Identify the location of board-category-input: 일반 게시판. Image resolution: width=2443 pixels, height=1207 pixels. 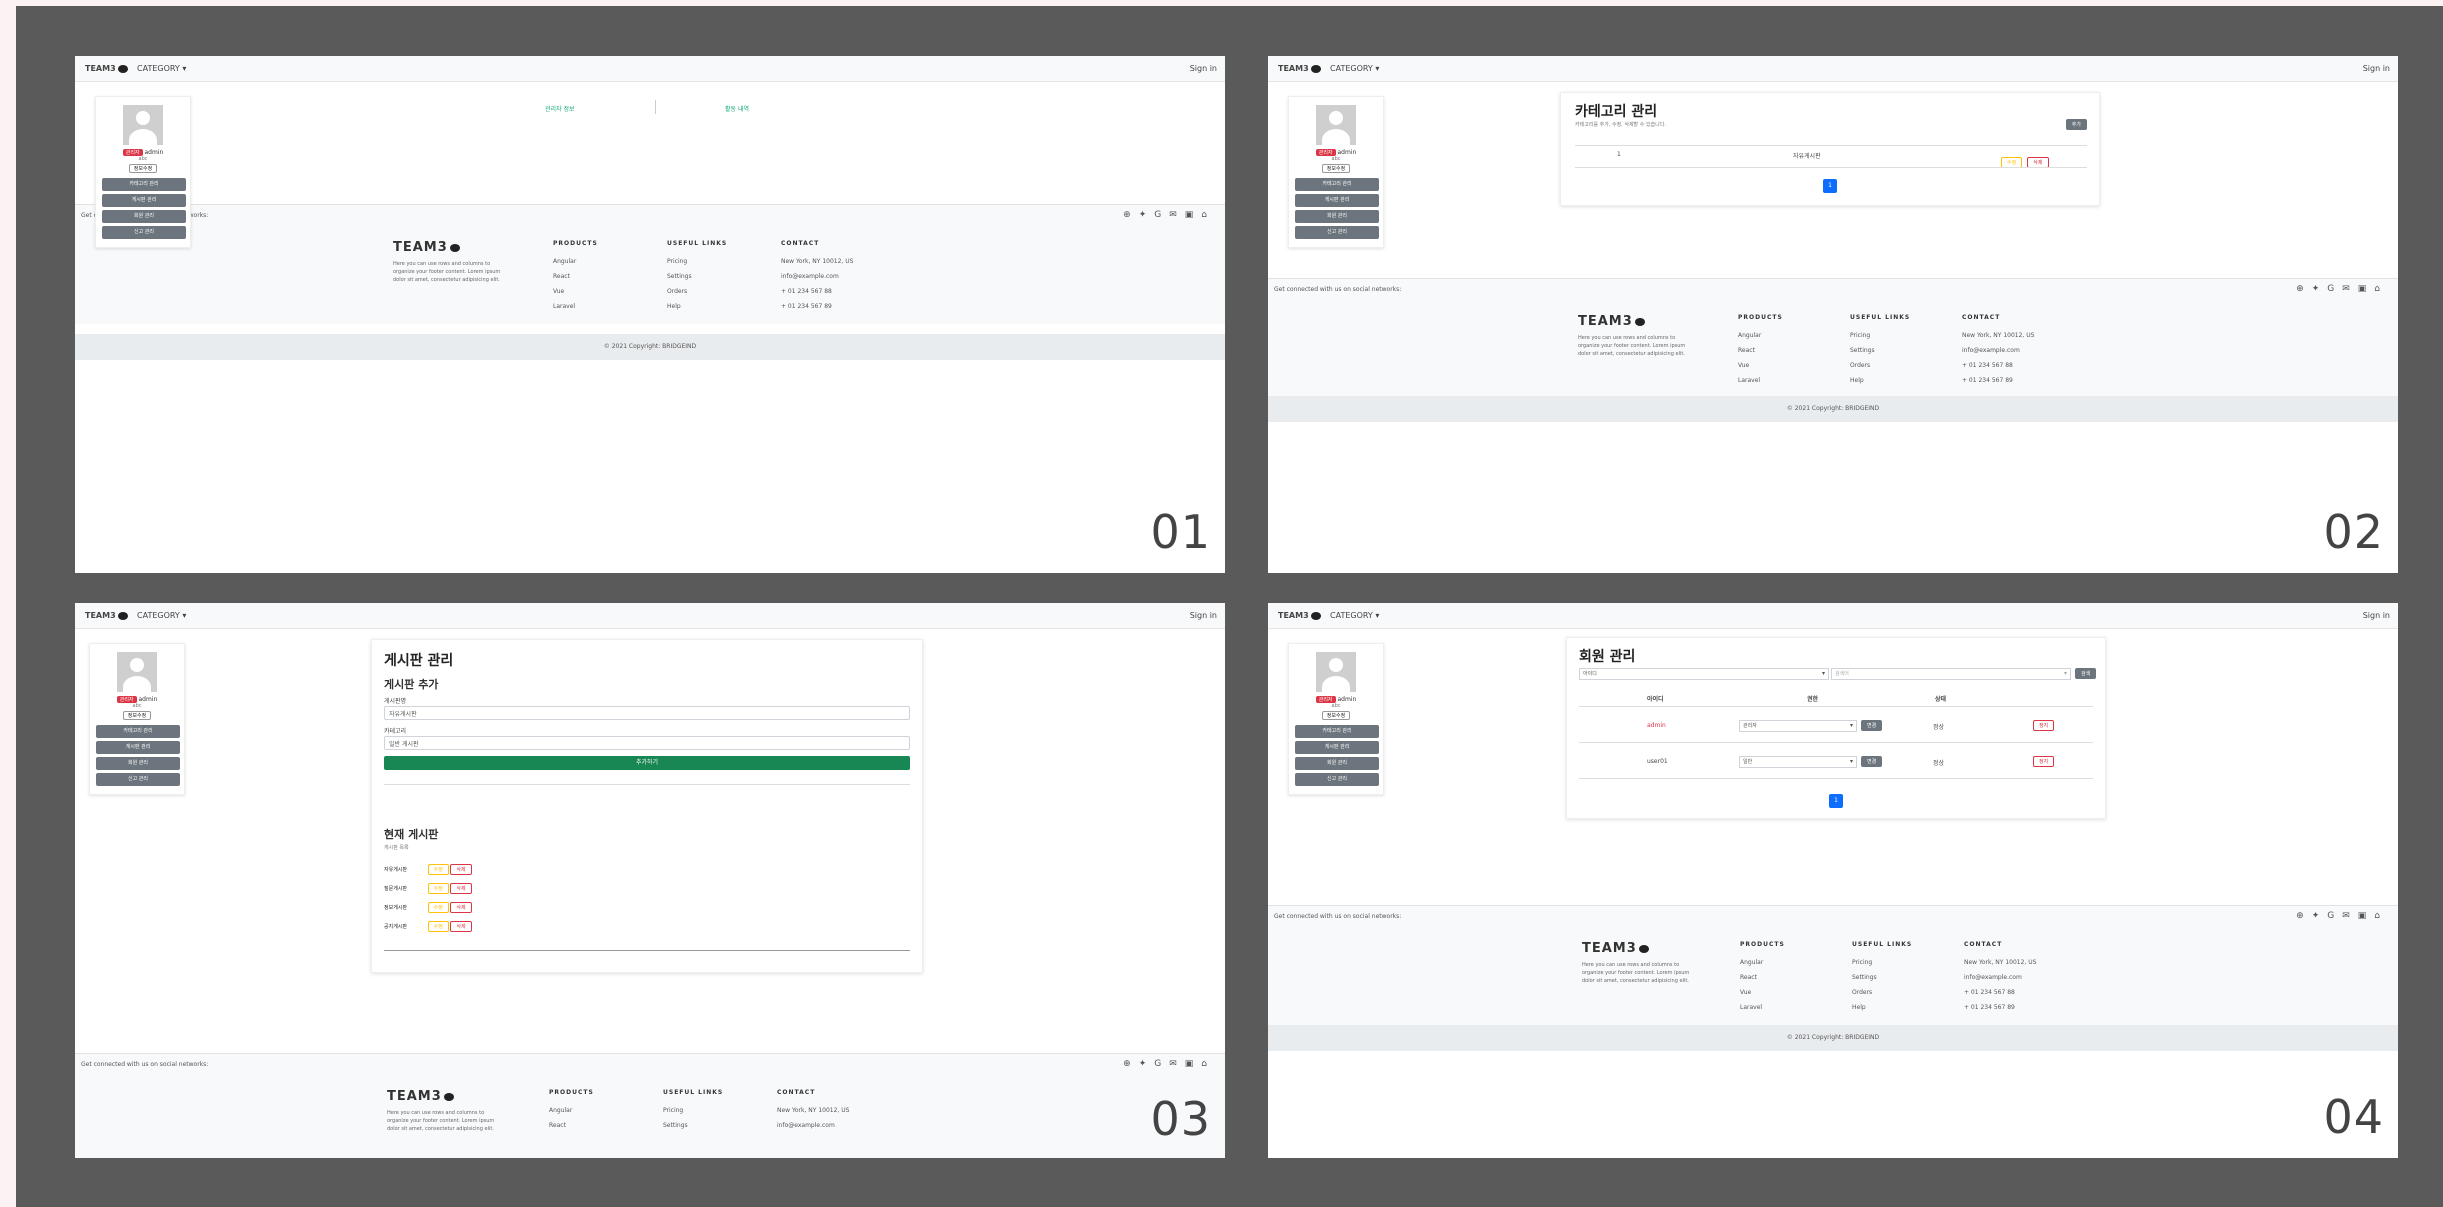
(647, 743).